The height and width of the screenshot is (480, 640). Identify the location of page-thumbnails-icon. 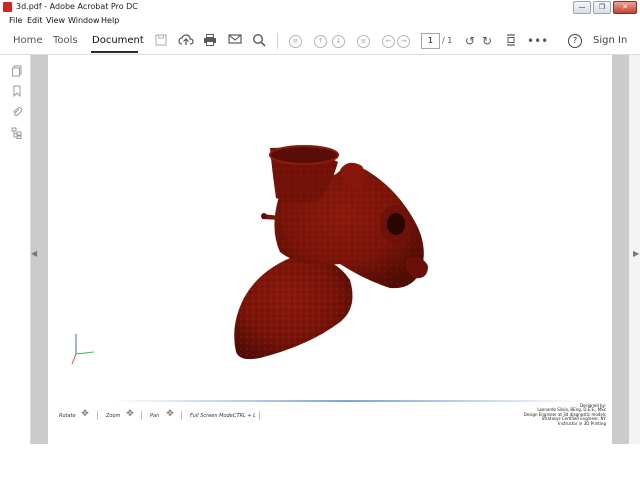
(17, 71).